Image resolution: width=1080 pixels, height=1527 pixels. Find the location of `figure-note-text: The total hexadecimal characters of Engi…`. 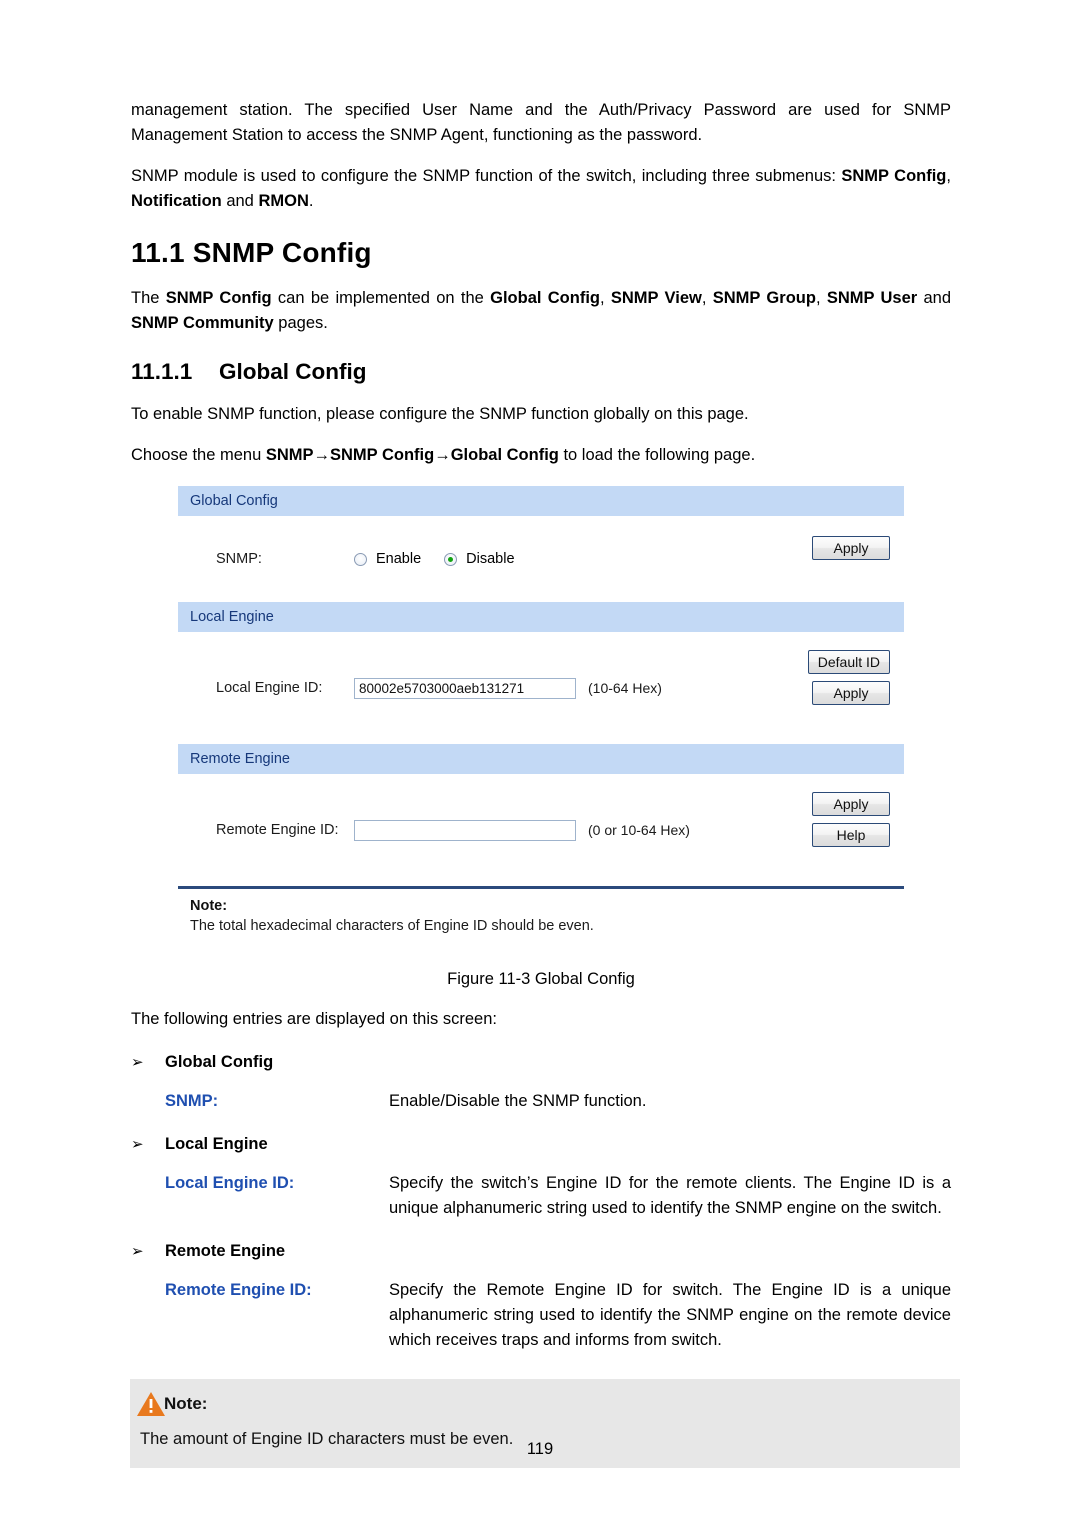

figure-note-text: The total hexadecimal characters of Engi… is located at coordinates (392, 926).